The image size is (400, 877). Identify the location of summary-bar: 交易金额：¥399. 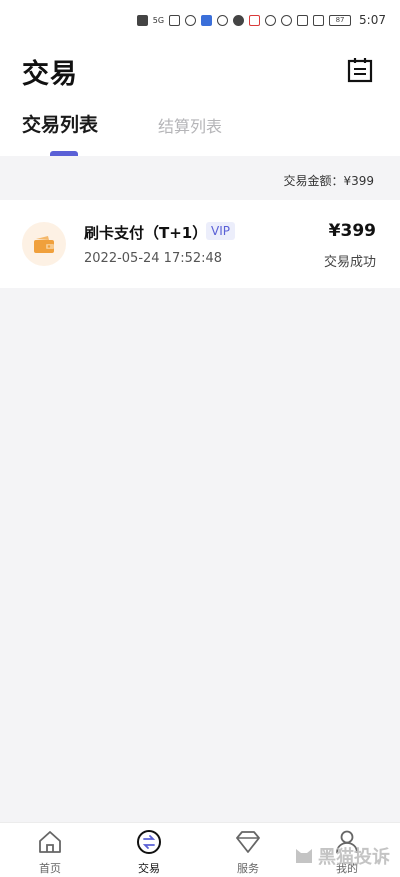
(200, 178).